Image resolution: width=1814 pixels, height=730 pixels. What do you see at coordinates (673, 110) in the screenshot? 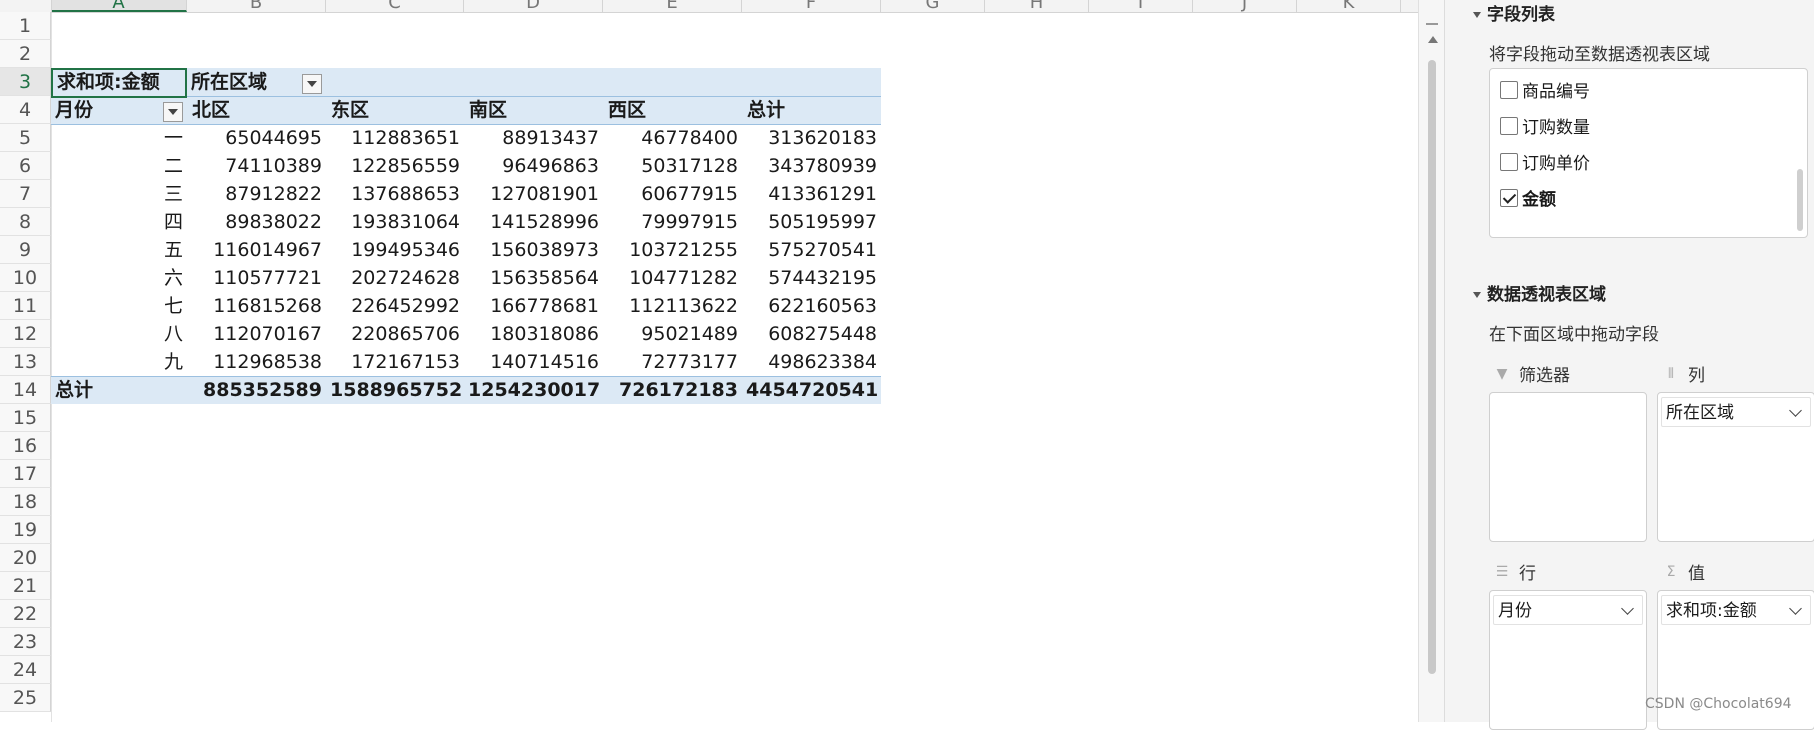
I see `pivot-col-header: 西区` at bounding box center [673, 110].